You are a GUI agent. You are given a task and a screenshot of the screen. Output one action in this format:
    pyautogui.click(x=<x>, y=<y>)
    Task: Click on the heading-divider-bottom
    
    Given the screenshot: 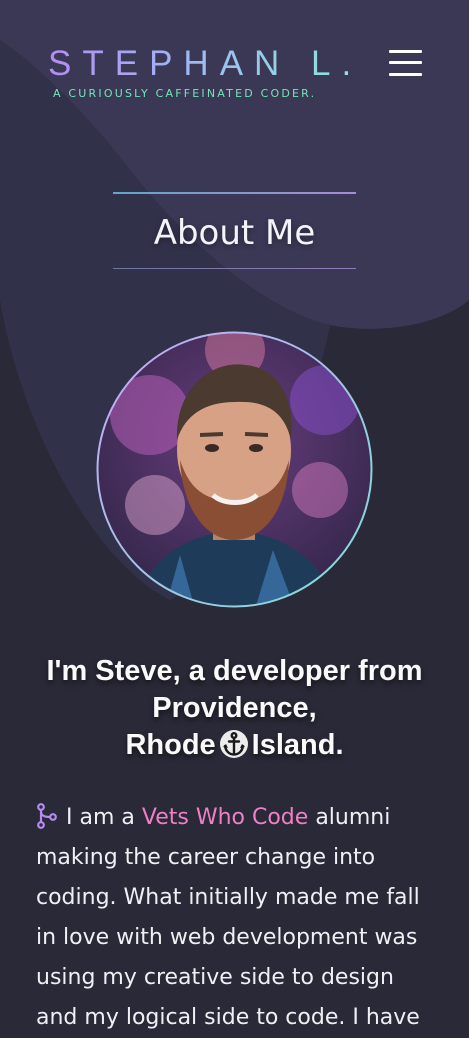 What is the action you would take?
    pyautogui.click(x=234, y=268)
    